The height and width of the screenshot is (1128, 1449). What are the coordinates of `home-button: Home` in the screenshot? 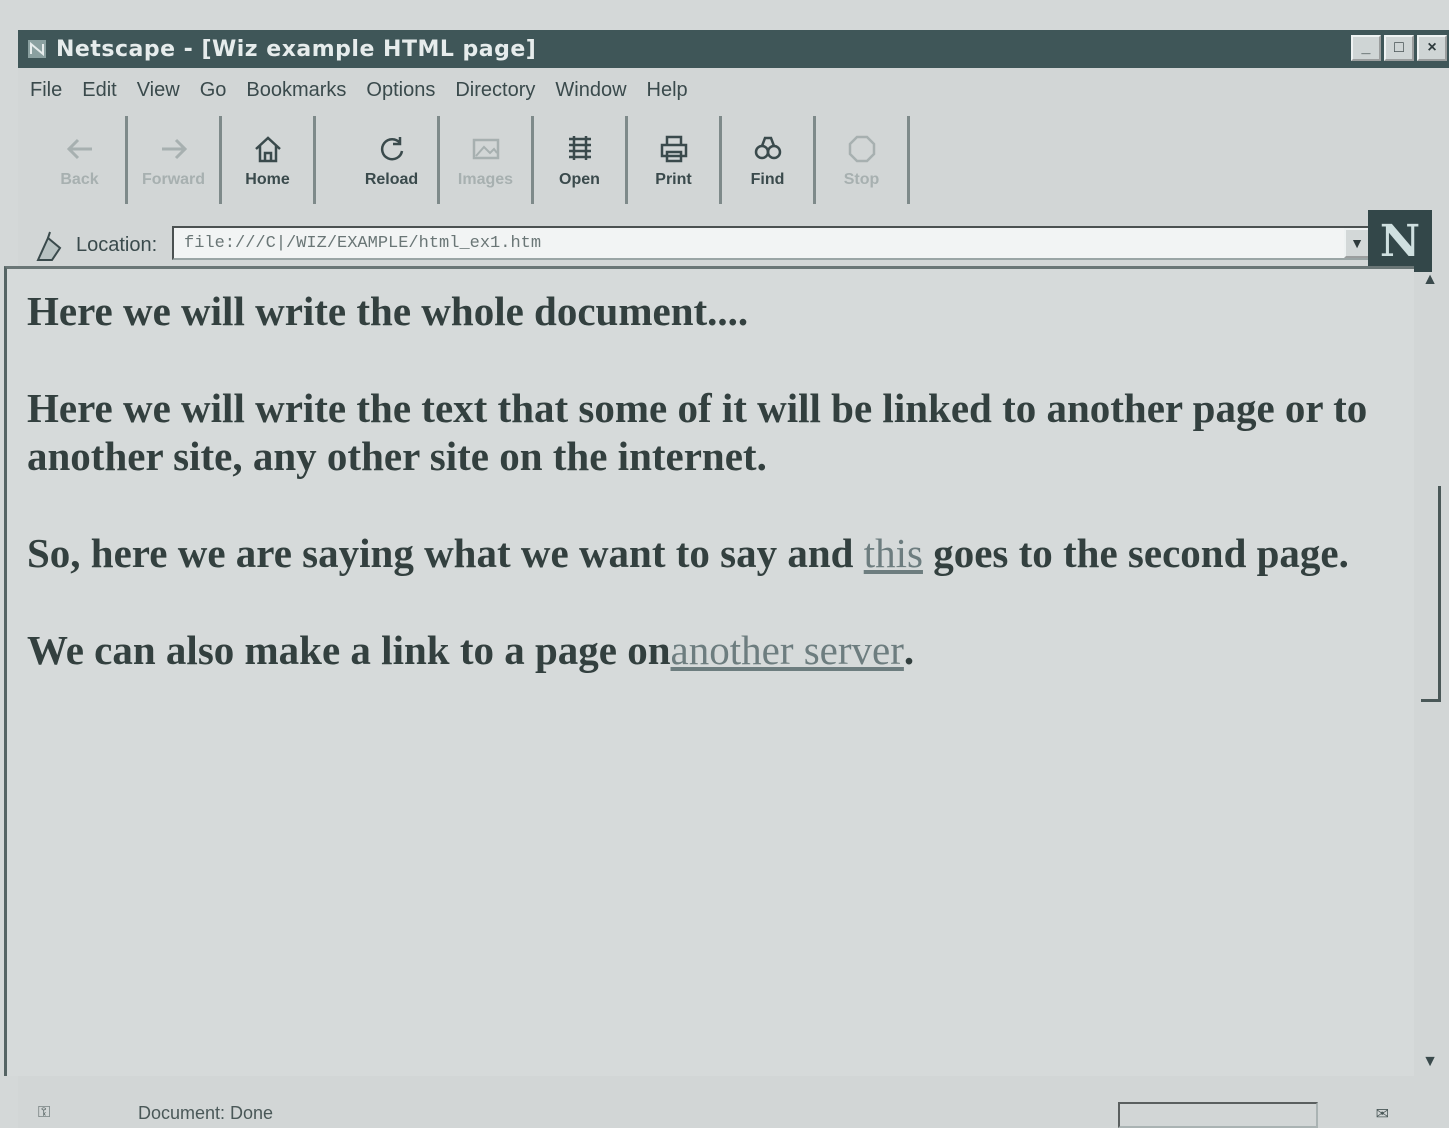 It's located at (269, 160).